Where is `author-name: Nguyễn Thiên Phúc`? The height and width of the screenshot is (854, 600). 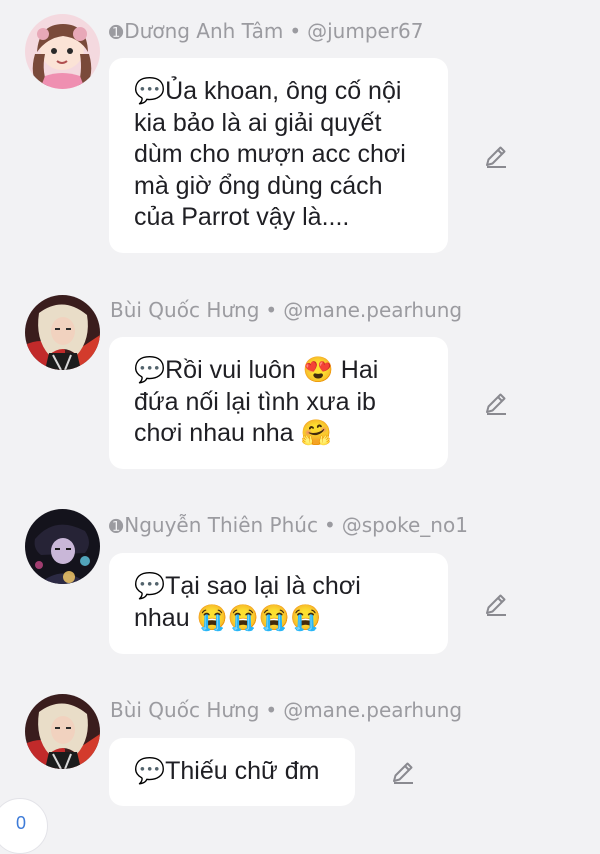
author-name: Nguyễn Thiên Phúc is located at coordinates (221, 525).